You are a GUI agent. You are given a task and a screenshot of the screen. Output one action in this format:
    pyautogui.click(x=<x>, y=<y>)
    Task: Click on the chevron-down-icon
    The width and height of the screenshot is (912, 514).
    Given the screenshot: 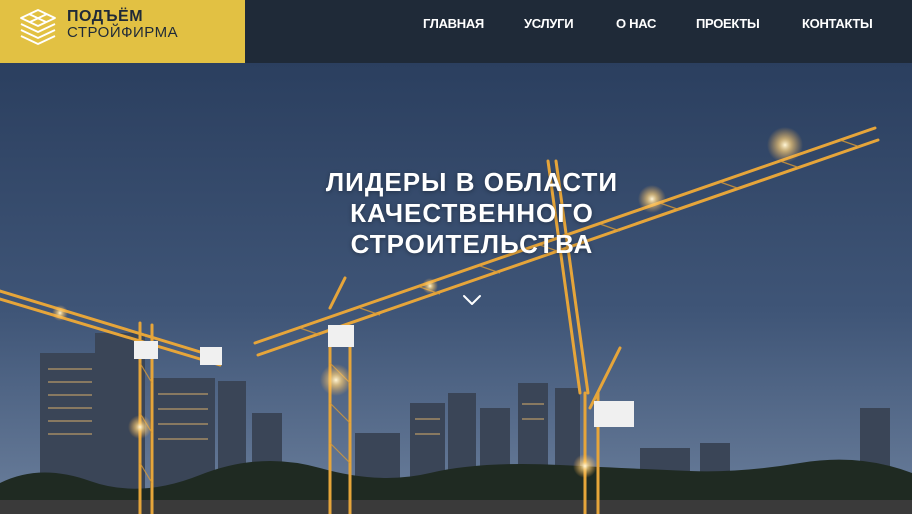 What is the action you would take?
    pyautogui.click(x=472, y=300)
    